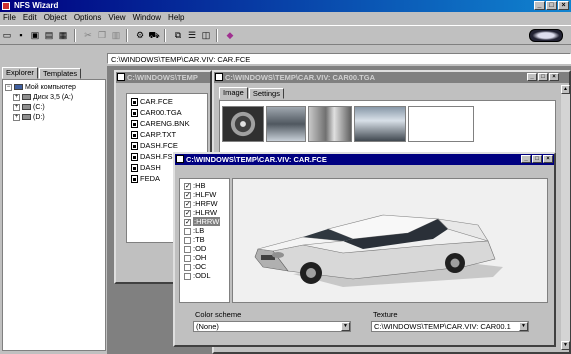  Describe the element at coordinates (195, 266) in the screenshot. I see `part-checkbox-row: :OC` at that location.